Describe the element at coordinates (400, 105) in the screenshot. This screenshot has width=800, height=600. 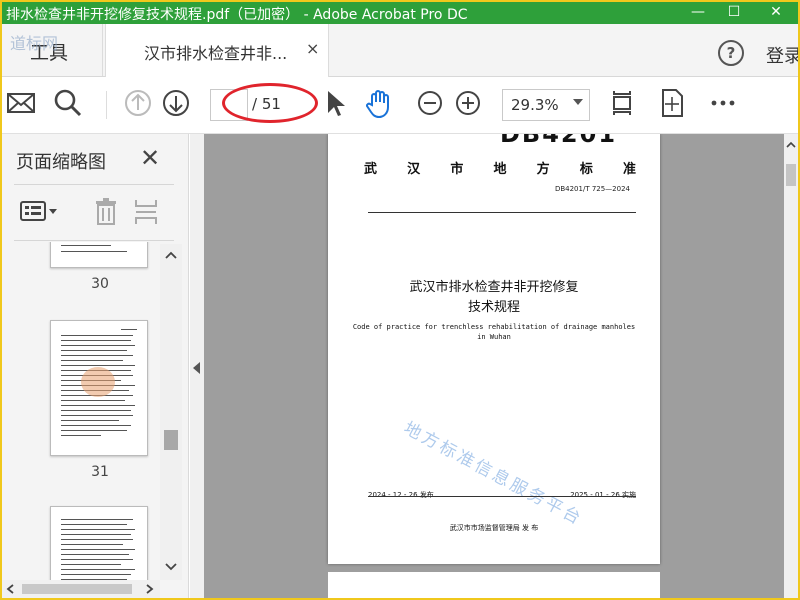
I see `main-toolbar: / 51 29.3%` at that location.